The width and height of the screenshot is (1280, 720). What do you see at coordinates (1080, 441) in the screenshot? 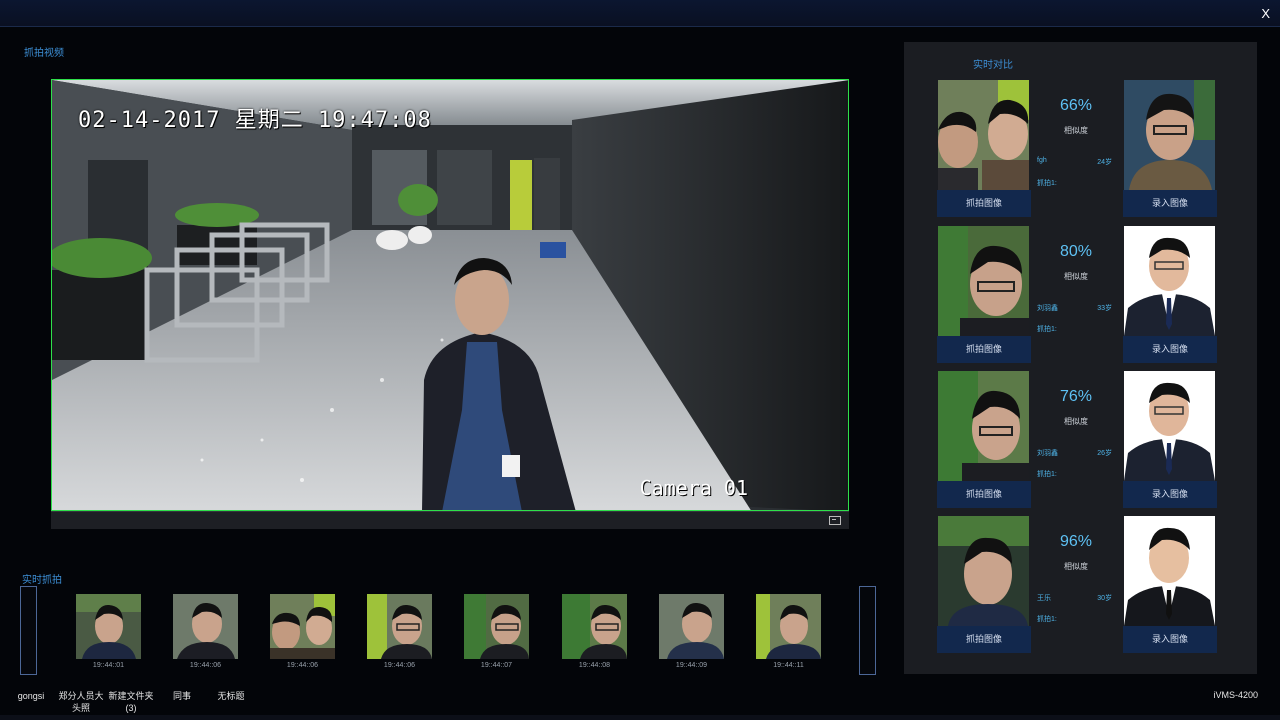
I see `compare-row: 76% 相似度 刘羽鑫 26岁 抓拍1: 抓拍图像 录入图像` at bounding box center [1080, 441].